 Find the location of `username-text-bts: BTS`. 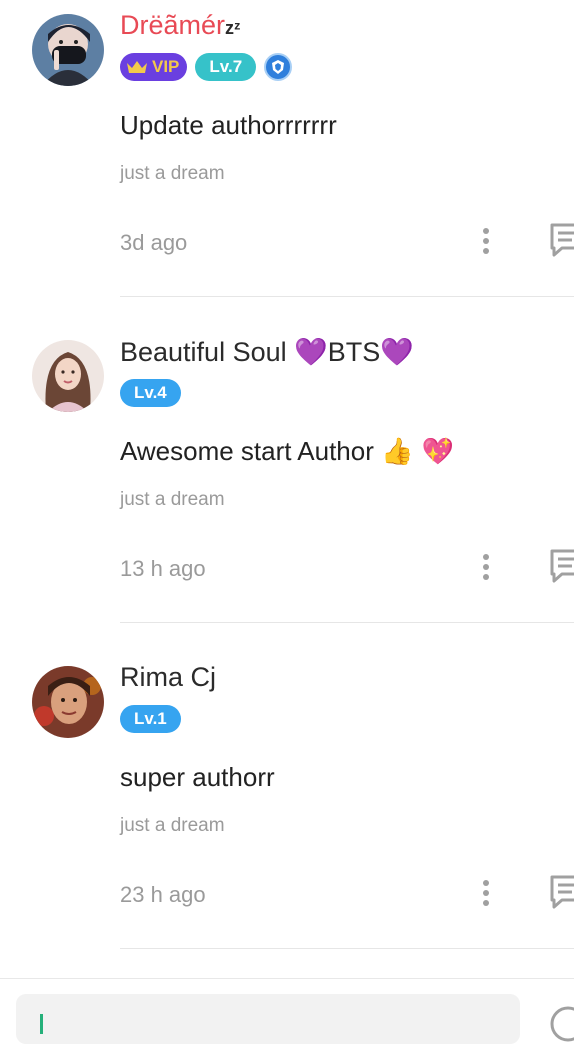

username-text-bts: BTS is located at coordinates (354, 352).